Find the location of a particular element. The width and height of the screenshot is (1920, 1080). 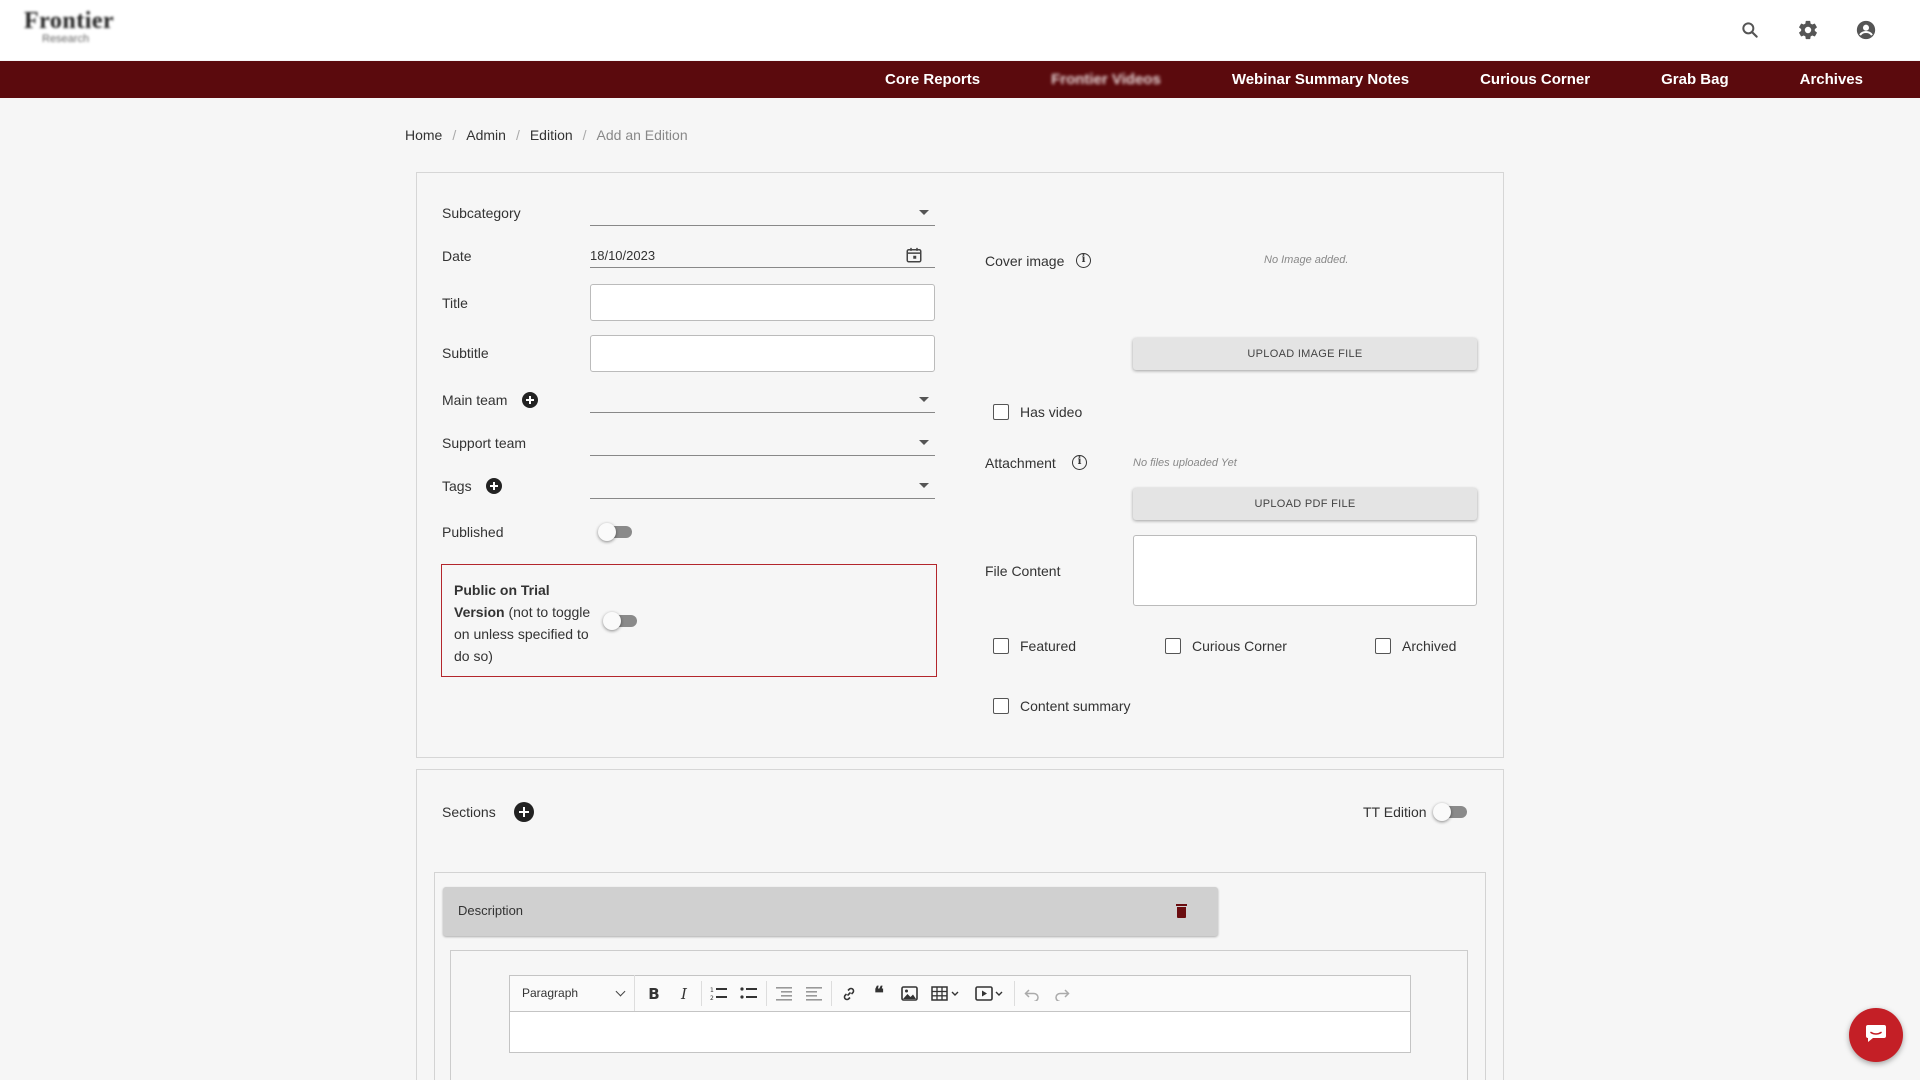

chat-support-button is located at coordinates (1876, 1035).